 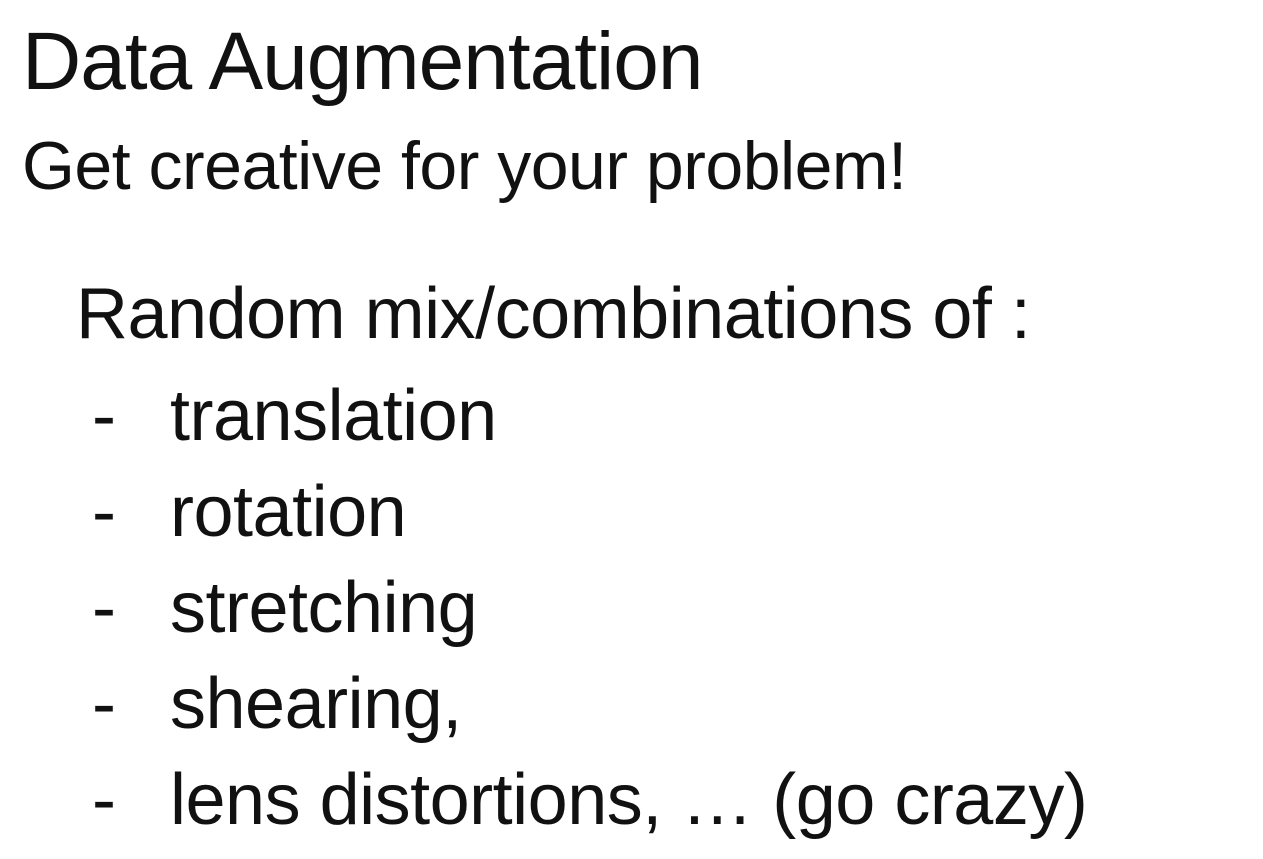 What do you see at coordinates (362, 61) in the screenshot?
I see `slide-title: Data Augmentation` at bounding box center [362, 61].